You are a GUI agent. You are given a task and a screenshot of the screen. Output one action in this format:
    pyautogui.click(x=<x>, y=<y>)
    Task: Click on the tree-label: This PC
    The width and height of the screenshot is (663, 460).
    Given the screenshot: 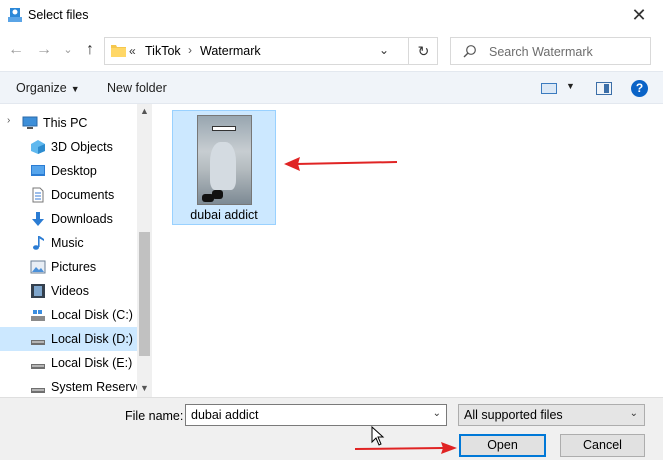 What is the action you would take?
    pyautogui.click(x=65, y=123)
    